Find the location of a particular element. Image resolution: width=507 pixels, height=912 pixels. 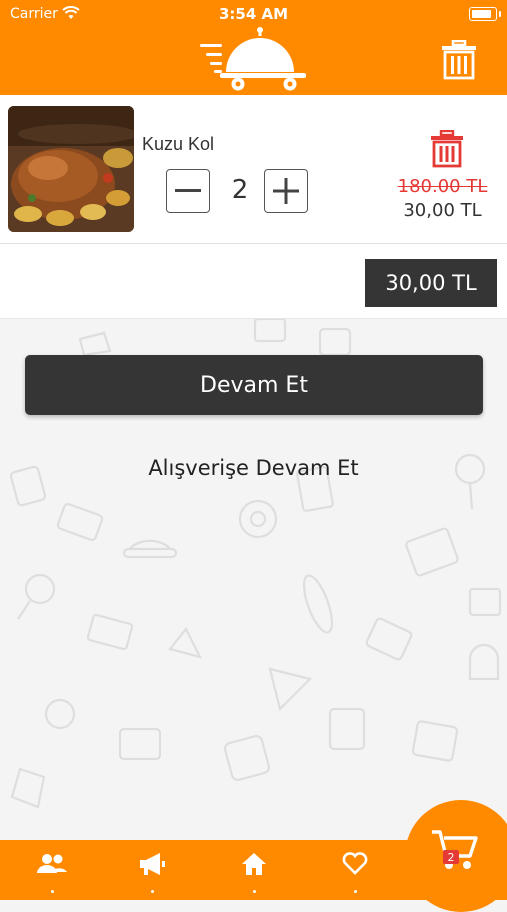

battery-icon is located at coordinates (485, 14).